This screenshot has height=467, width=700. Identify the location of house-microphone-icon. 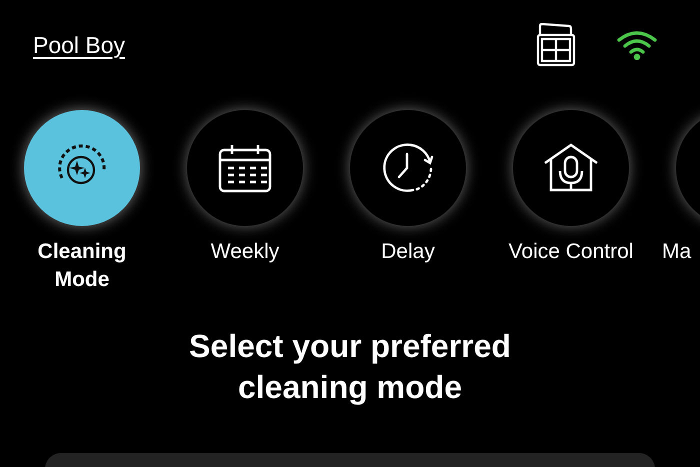
(571, 168).